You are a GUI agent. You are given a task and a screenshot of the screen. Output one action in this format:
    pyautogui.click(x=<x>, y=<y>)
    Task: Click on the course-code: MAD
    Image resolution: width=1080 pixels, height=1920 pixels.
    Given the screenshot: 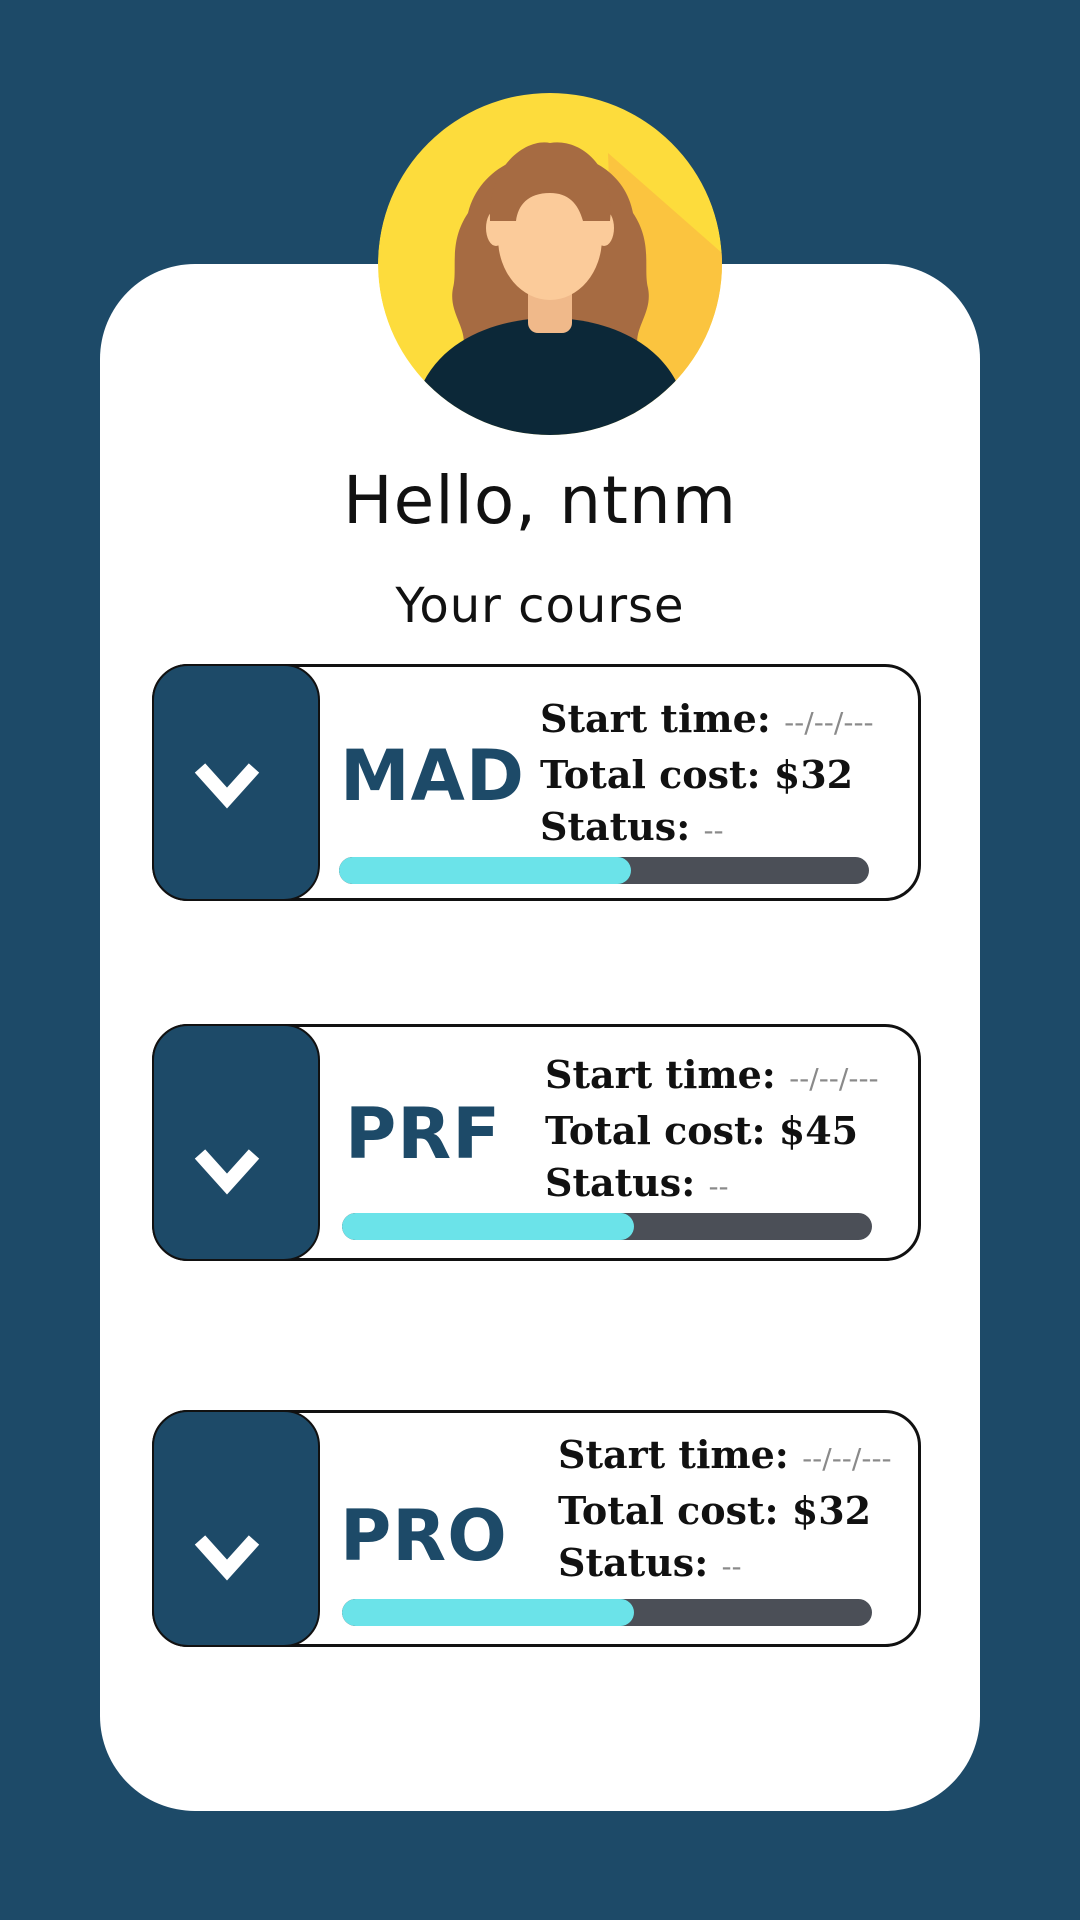 What is the action you would take?
    pyautogui.click(x=432, y=776)
    